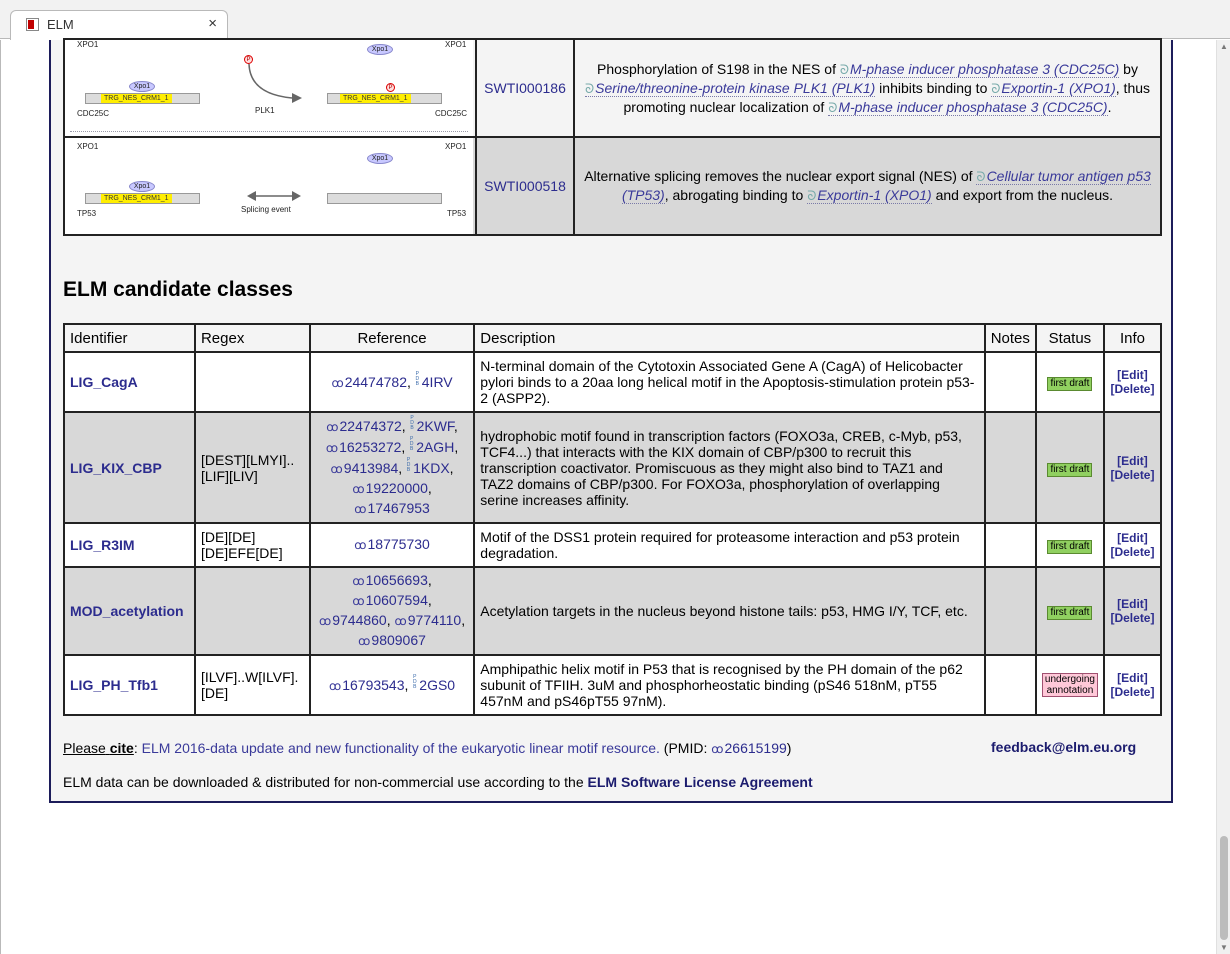 The image size is (1230, 954). I want to click on scrollbar-thumb, so click(1224, 888).